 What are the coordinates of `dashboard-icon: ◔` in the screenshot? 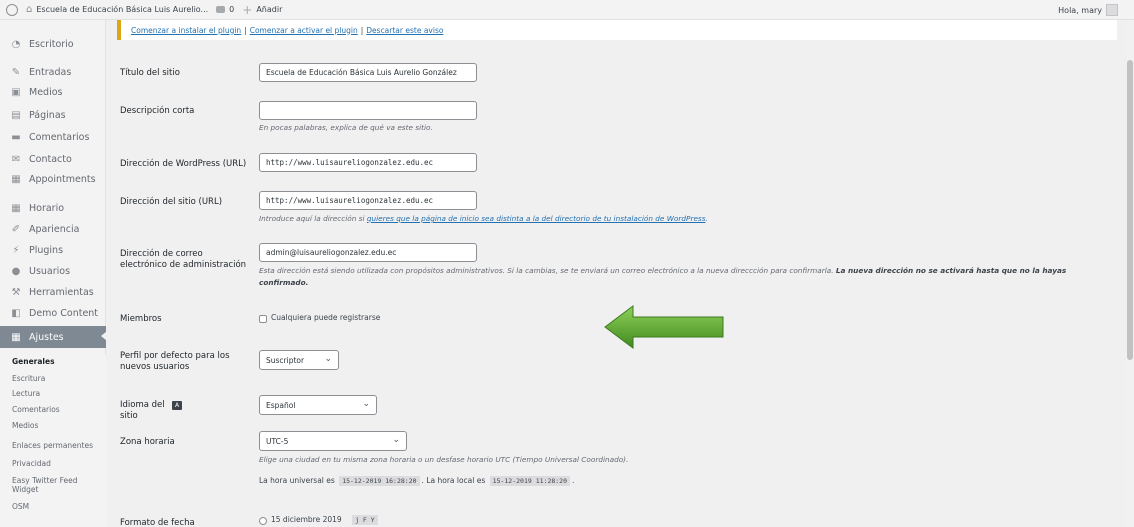 It's located at (16, 44).